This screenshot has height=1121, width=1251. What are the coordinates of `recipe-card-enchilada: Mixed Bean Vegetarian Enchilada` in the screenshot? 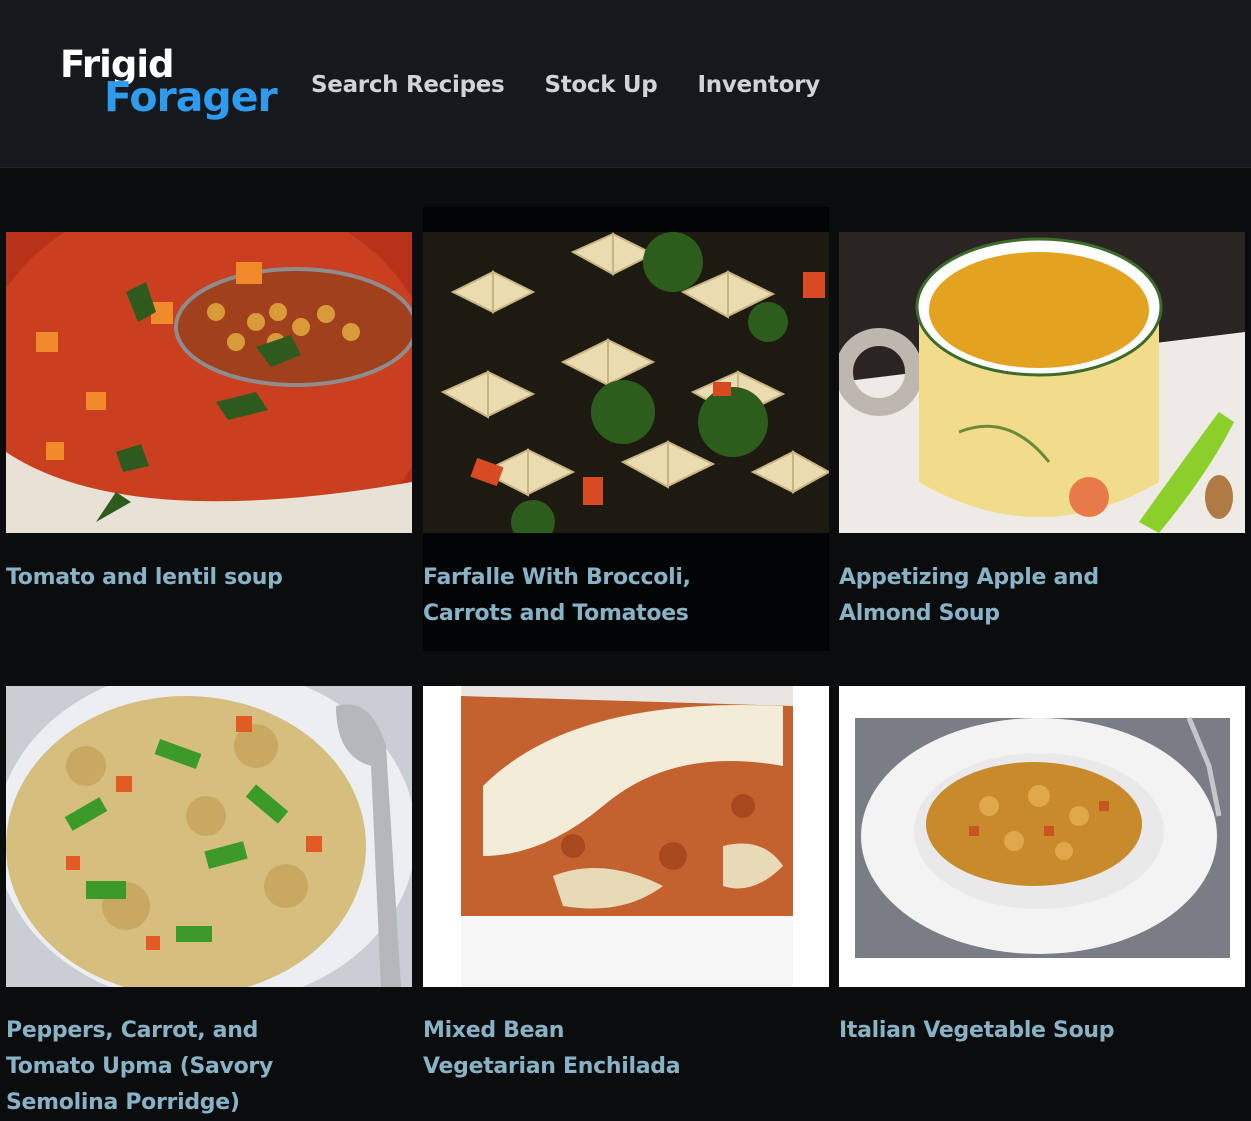 It's located at (626, 886).